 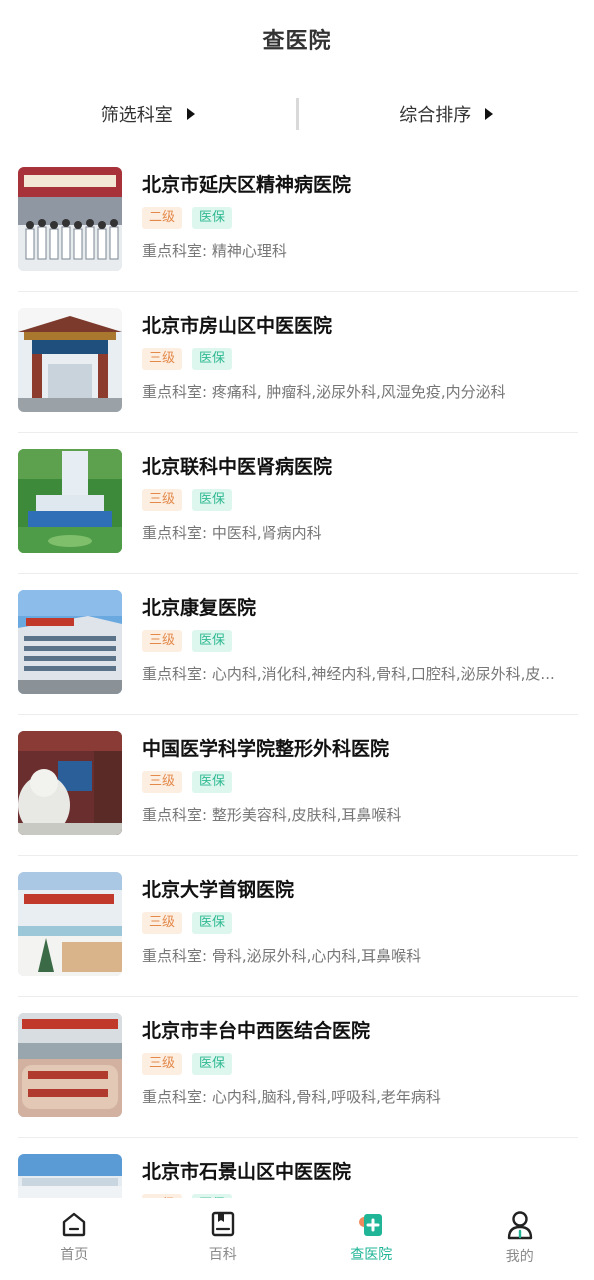 I want to click on tab-mine: 我的, so click(x=520, y=1239).